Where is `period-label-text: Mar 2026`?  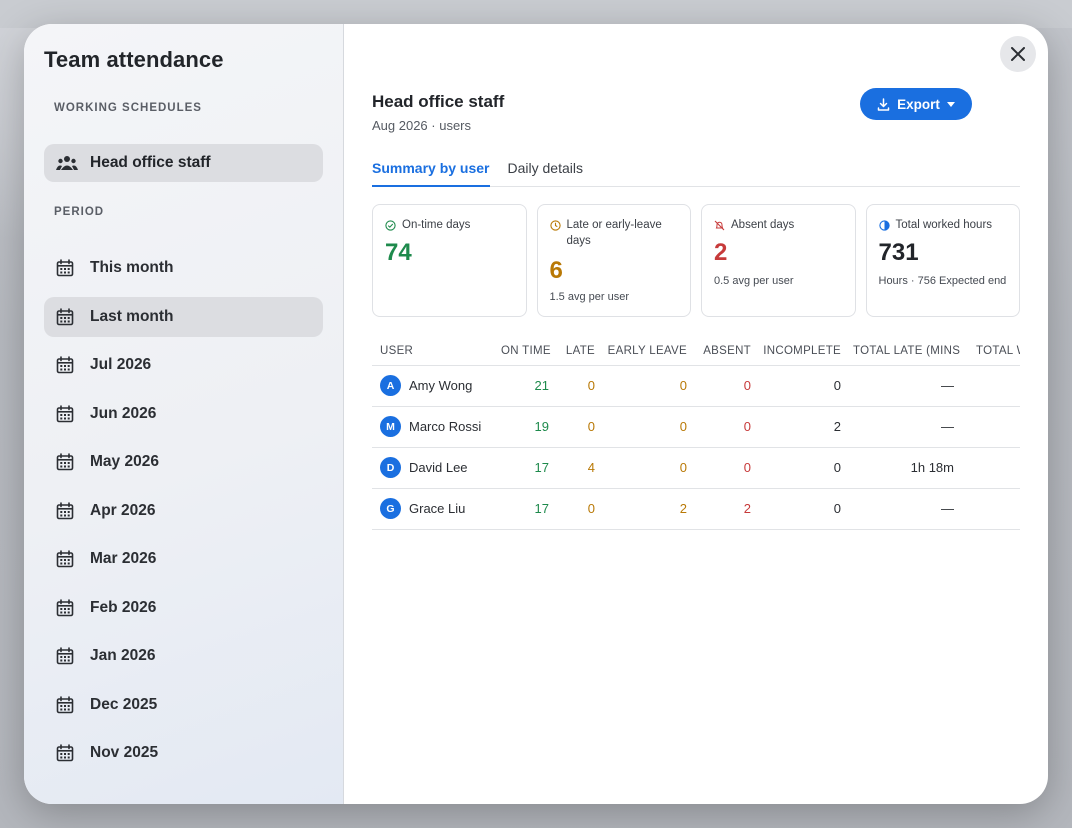 period-label-text: Mar 2026 is located at coordinates (123, 558).